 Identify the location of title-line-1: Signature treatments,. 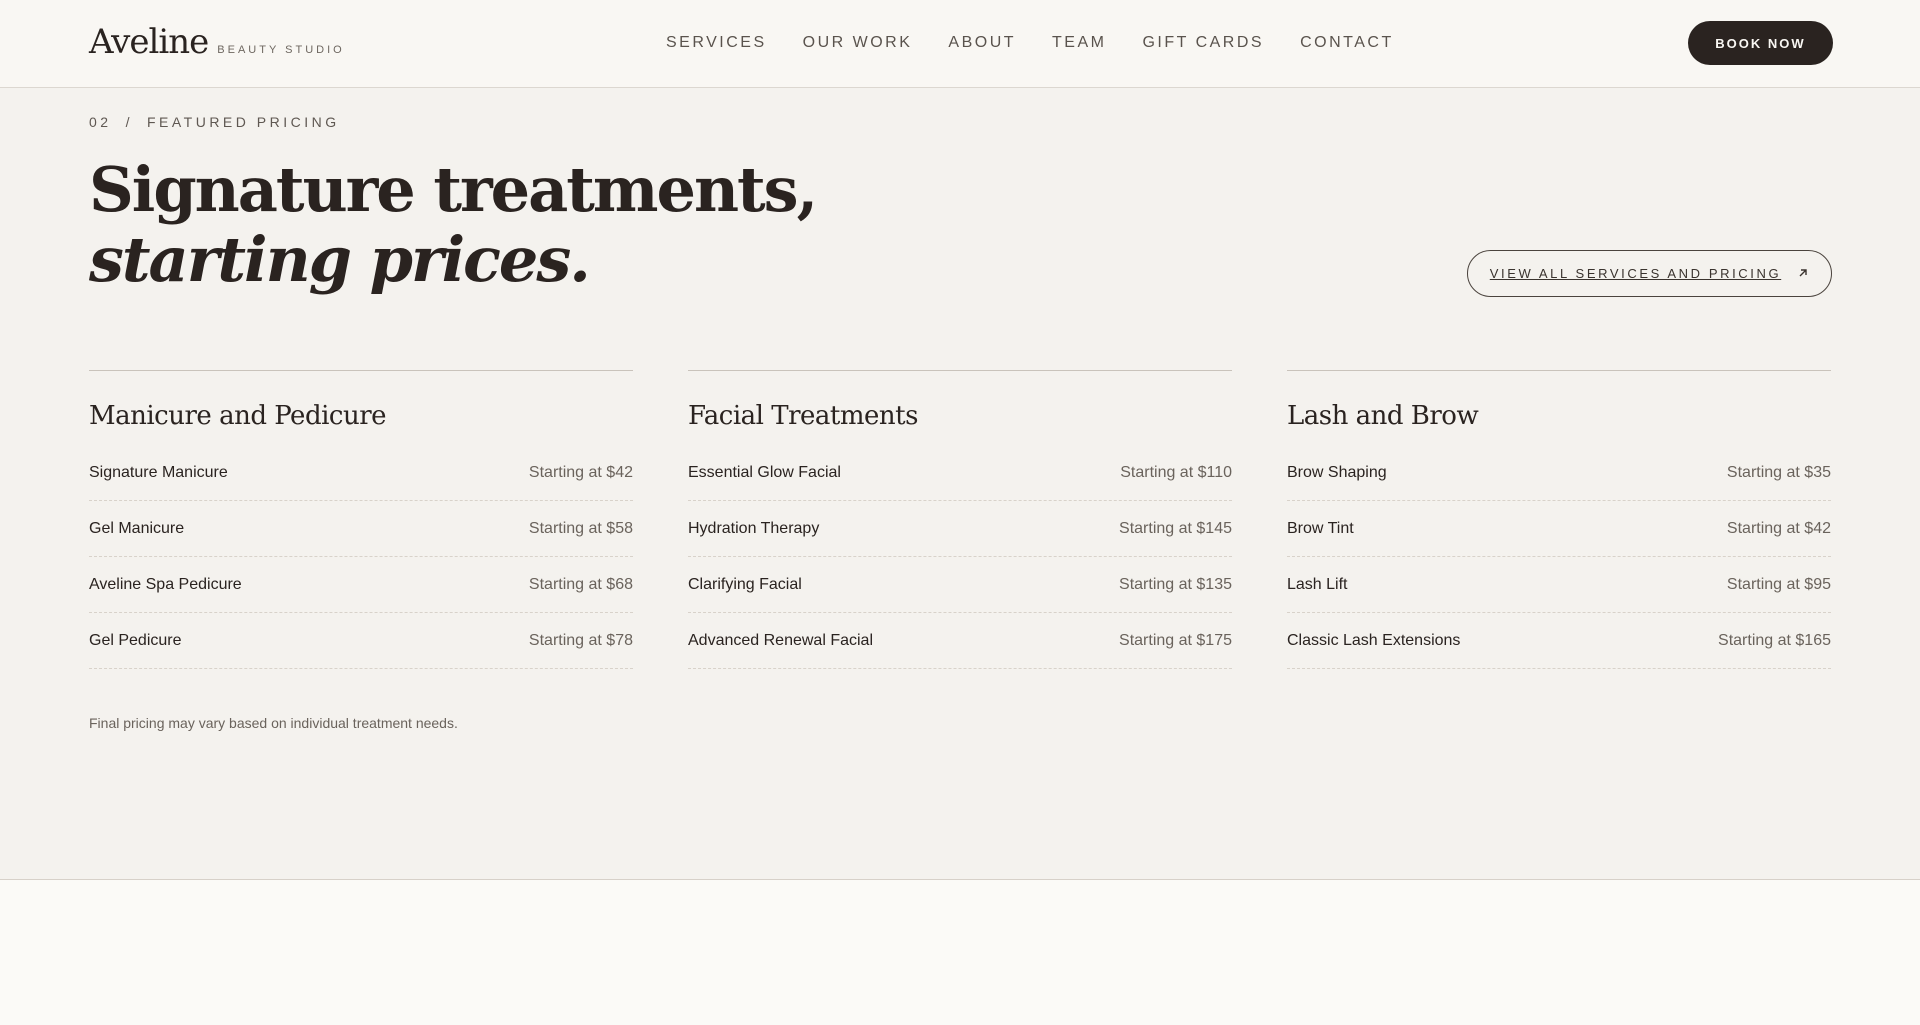
(453, 189).